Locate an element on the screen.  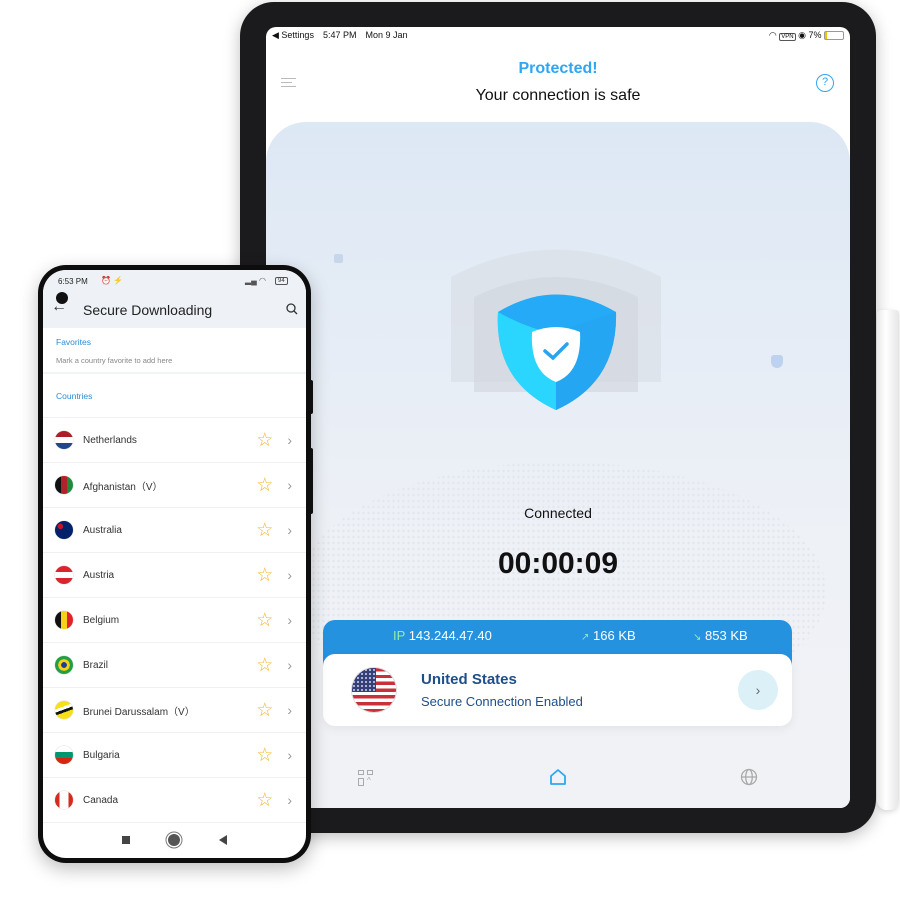
flag-bg-icon is located at coordinates (64, 755).